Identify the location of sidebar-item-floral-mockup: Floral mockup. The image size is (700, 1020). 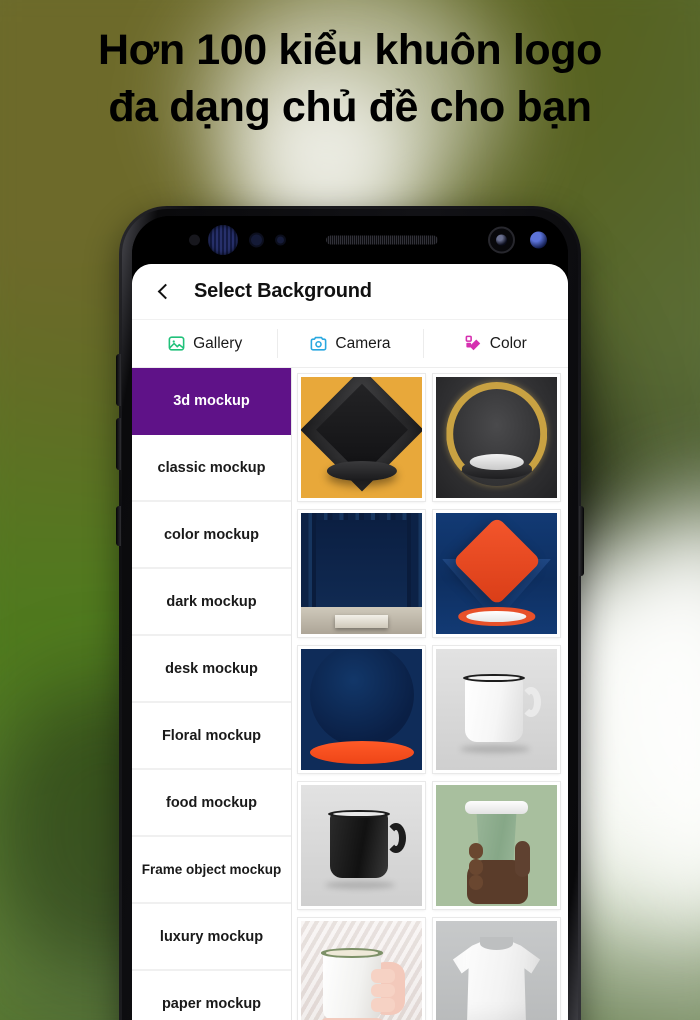
(211, 736).